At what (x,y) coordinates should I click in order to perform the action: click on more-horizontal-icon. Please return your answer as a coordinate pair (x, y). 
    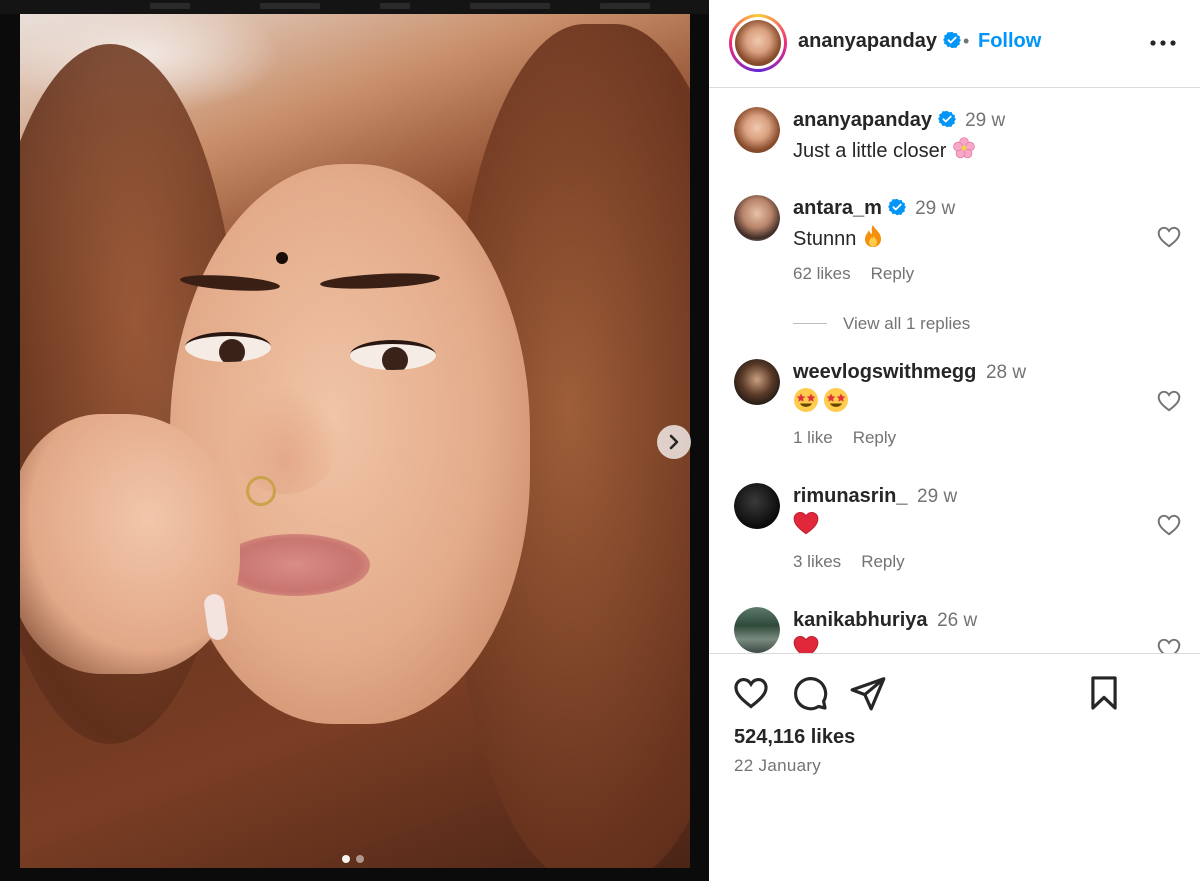
    Looking at the image, I should click on (1163, 43).